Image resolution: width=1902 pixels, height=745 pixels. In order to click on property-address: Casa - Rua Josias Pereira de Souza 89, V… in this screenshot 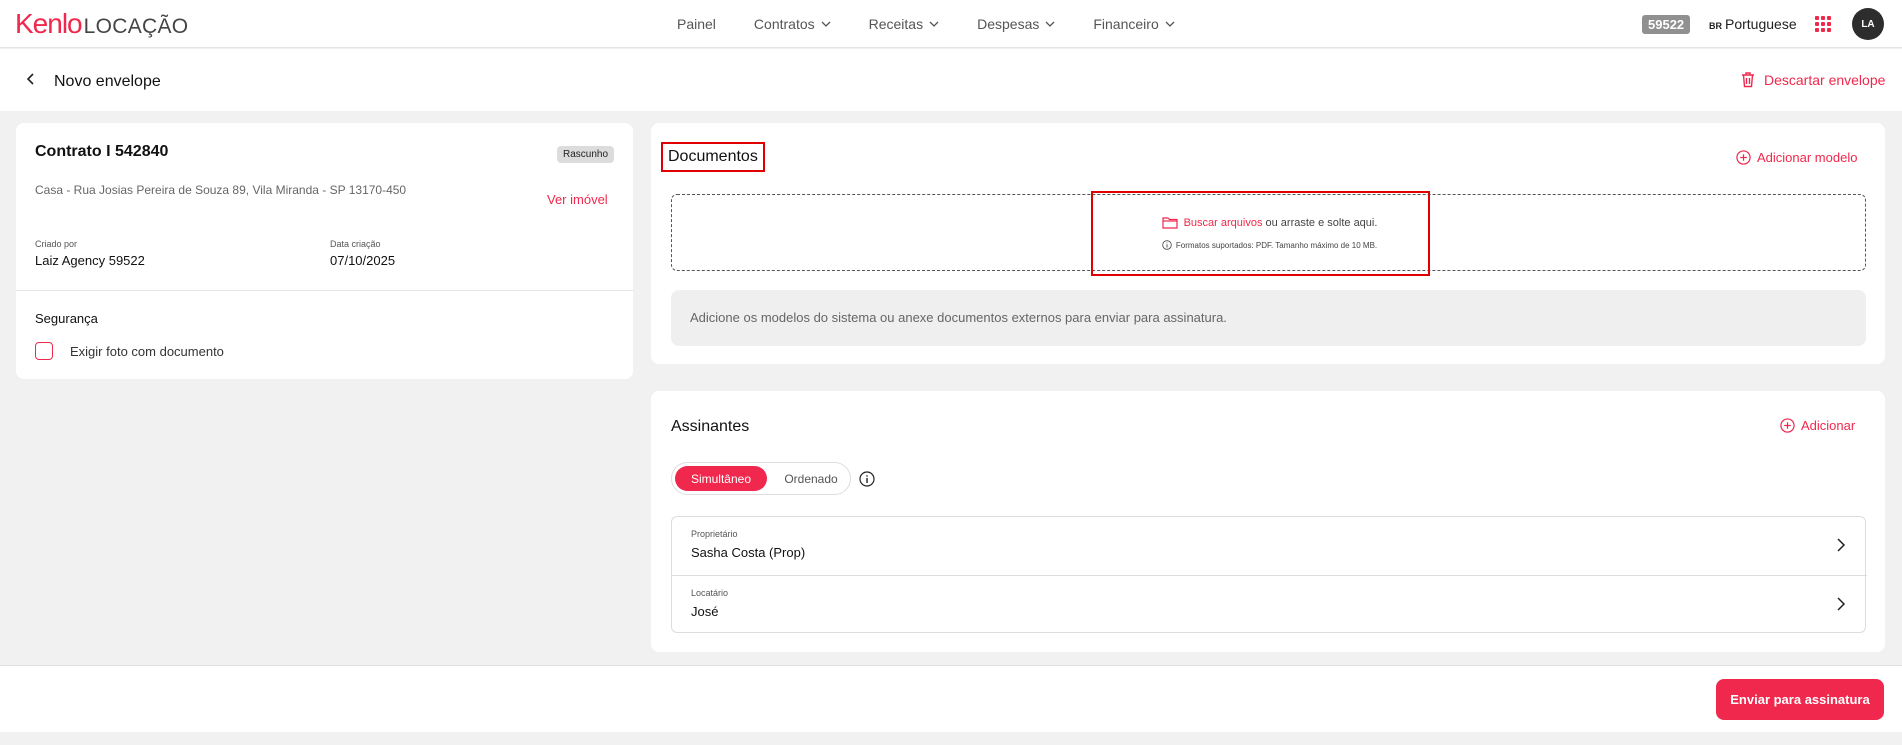, I will do `click(221, 190)`.